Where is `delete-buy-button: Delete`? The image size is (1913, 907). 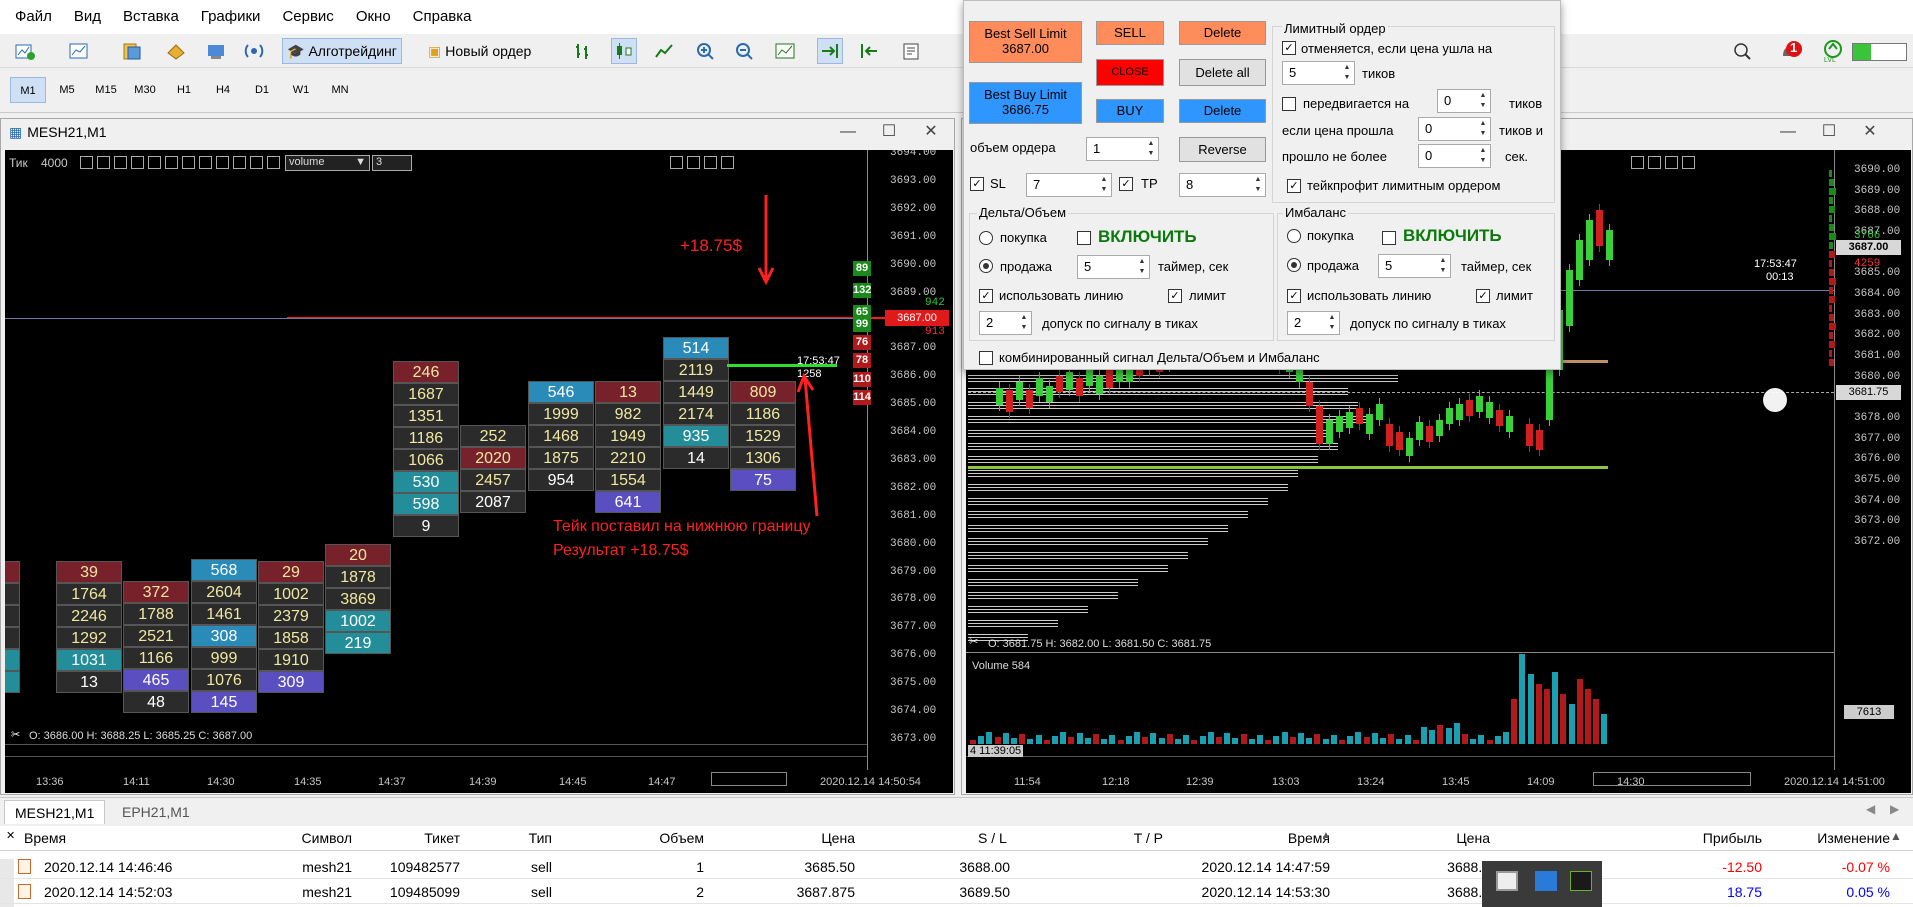
delete-buy-button: Delete is located at coordinates (1222, 111).